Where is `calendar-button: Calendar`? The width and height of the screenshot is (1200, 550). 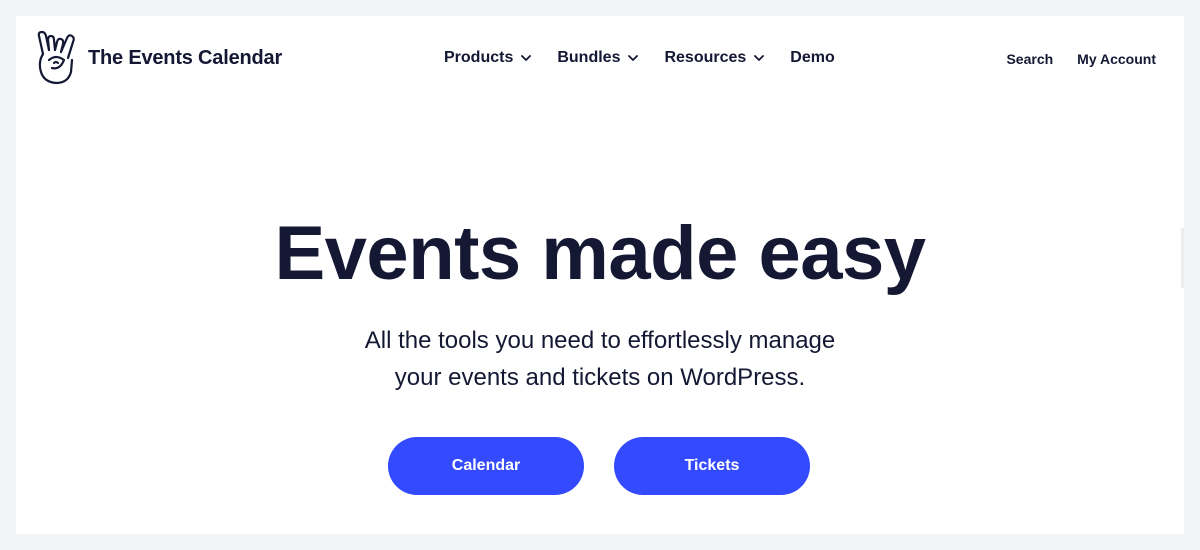 calendar-button: Calendar is located at coordinates (486, 466).